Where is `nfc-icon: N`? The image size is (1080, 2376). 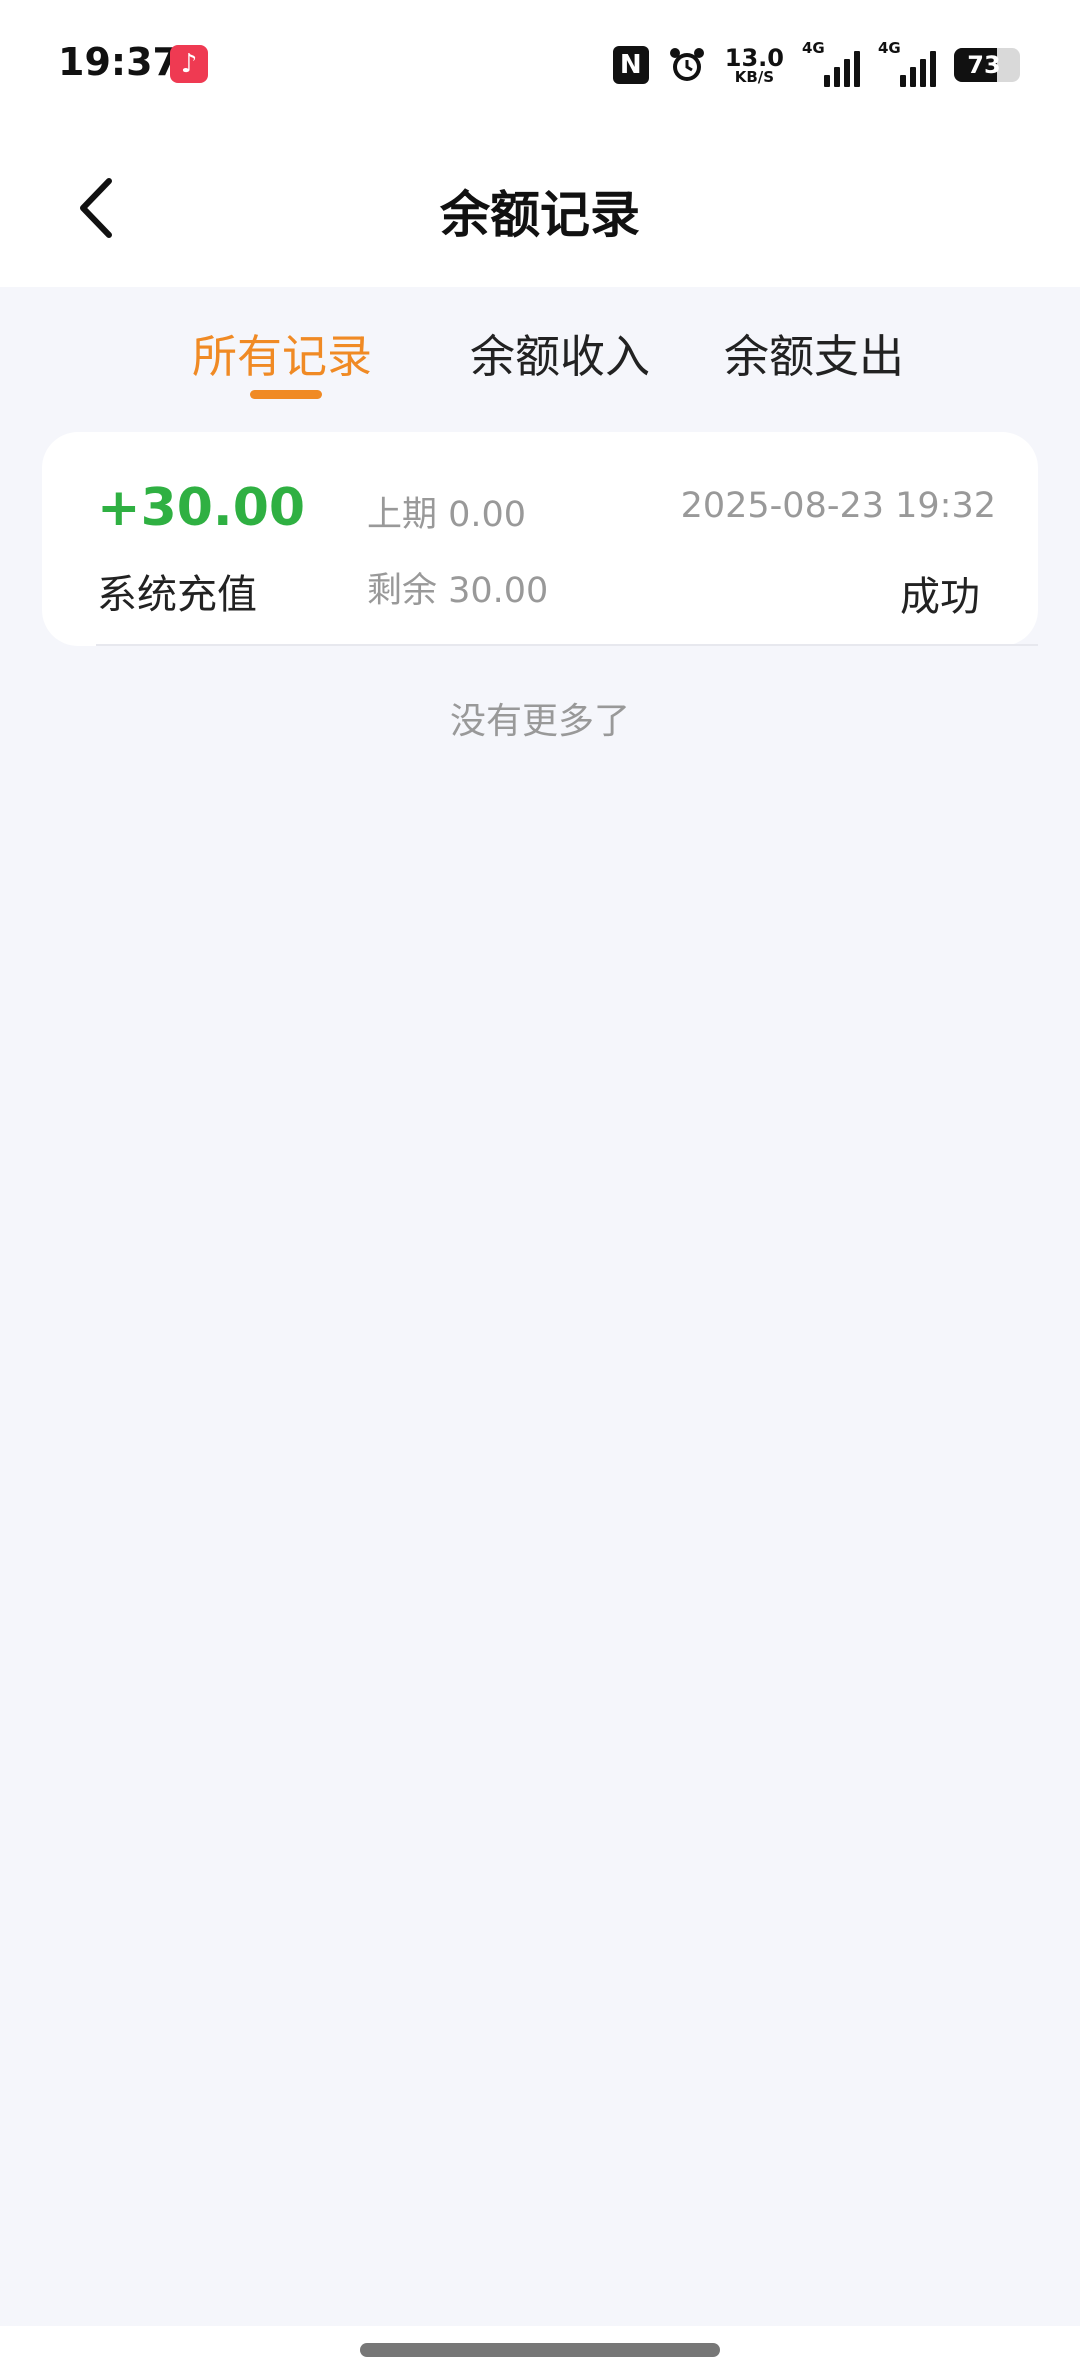
nfc-icon: N is located at coordinates (630, 65).